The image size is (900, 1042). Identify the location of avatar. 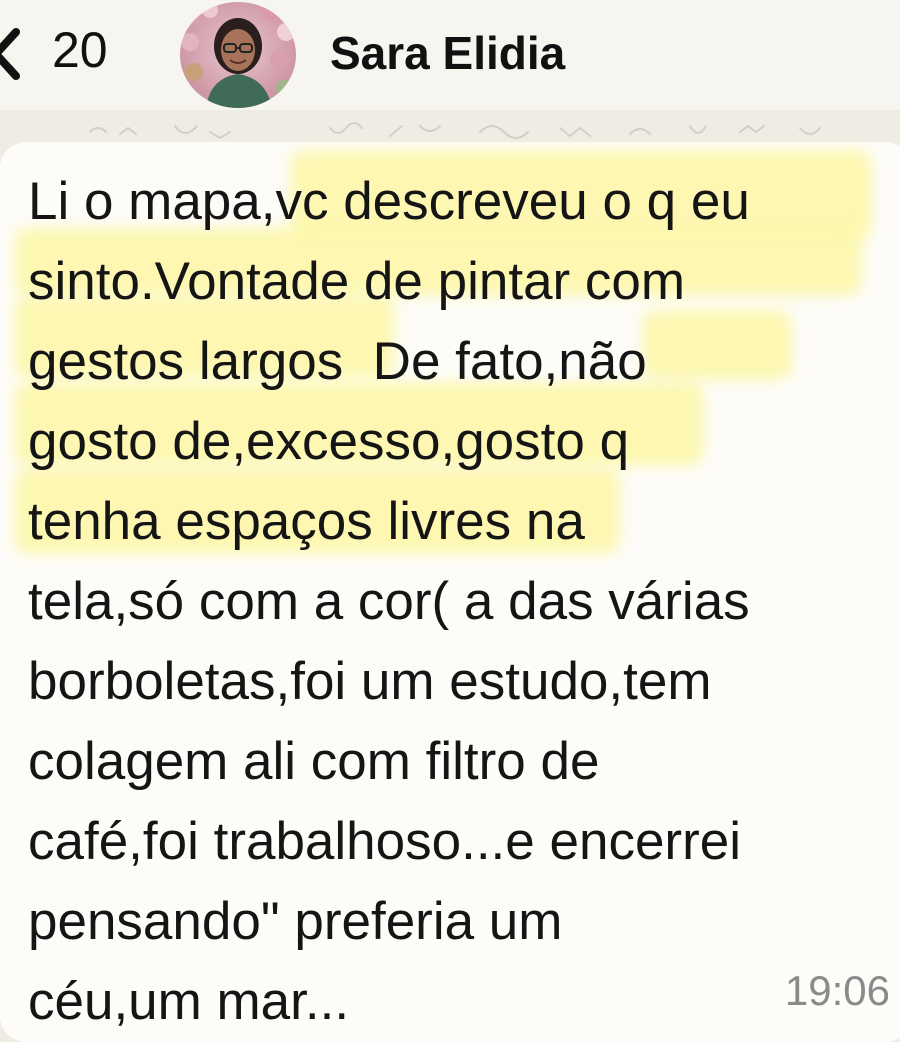
(238, 55).